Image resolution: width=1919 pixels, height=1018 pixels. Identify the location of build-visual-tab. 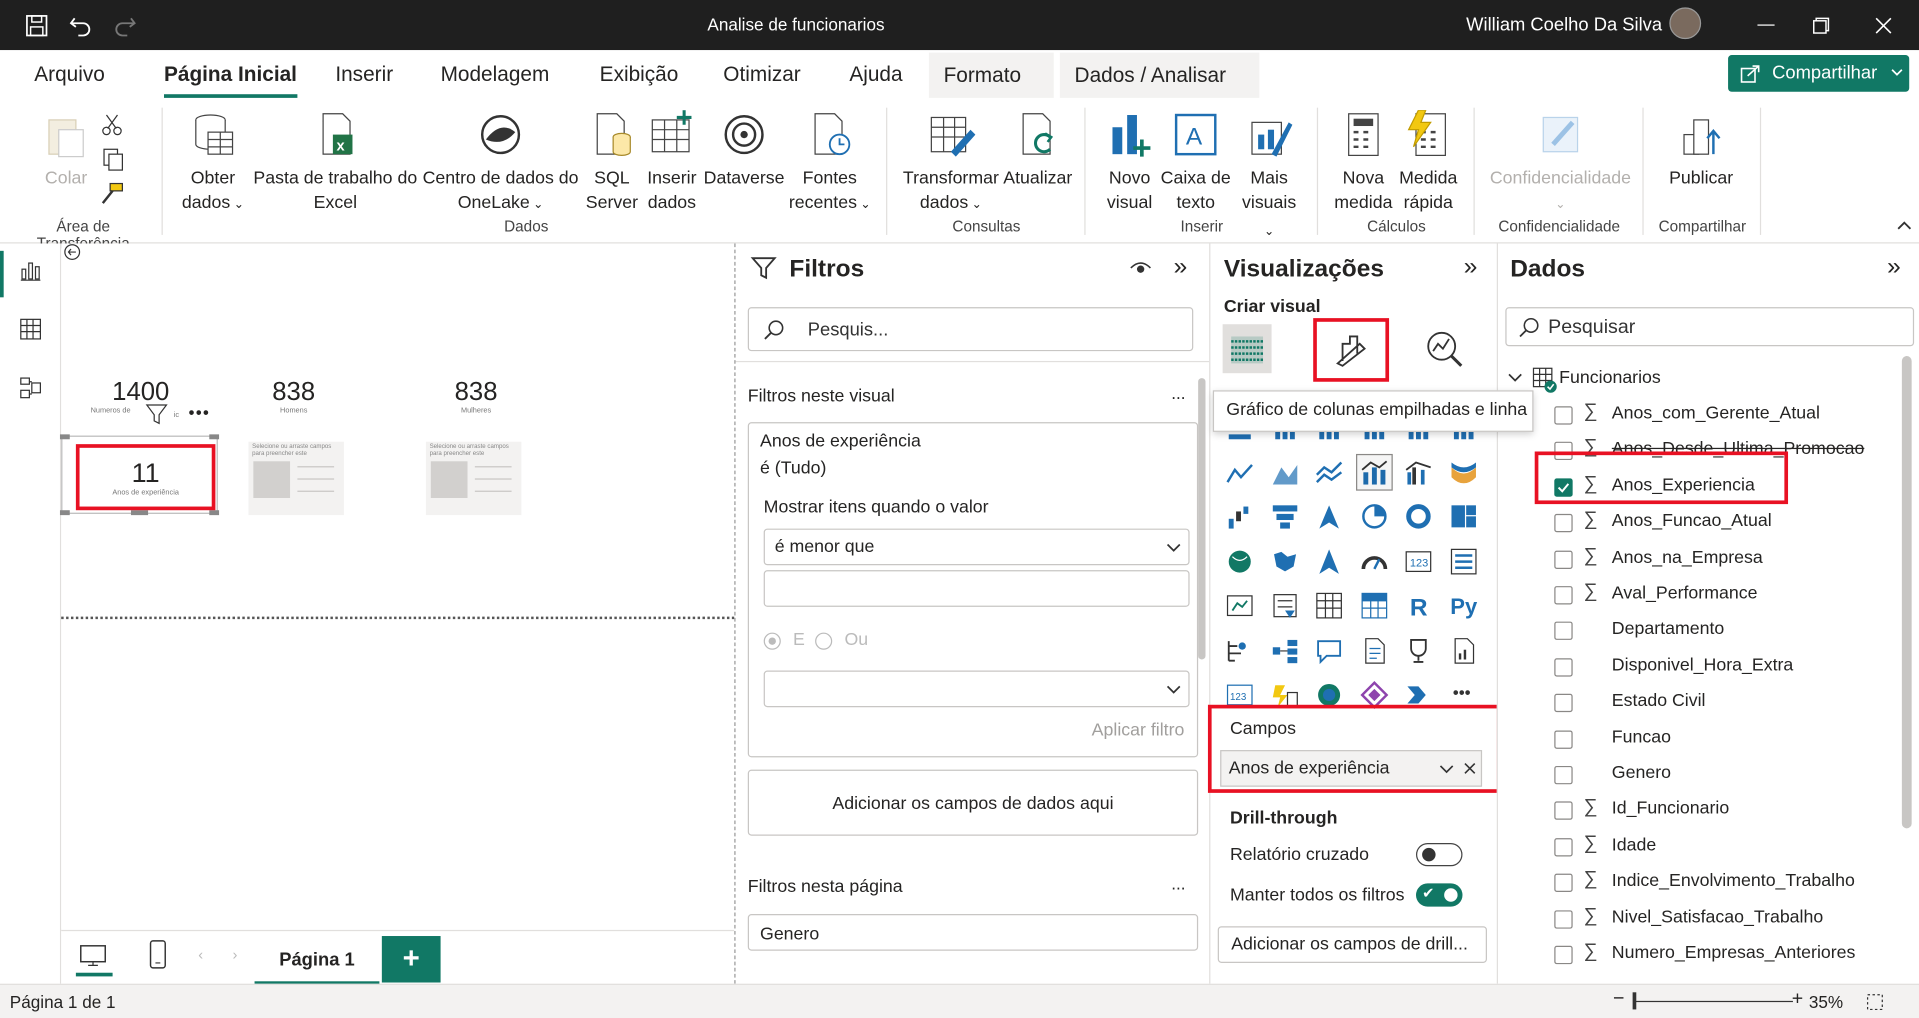
(1247, 349).